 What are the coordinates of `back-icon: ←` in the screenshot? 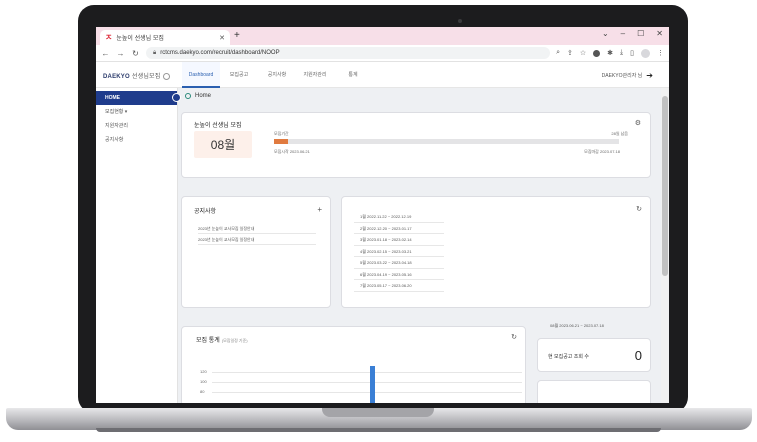 It's located at (105, 53).